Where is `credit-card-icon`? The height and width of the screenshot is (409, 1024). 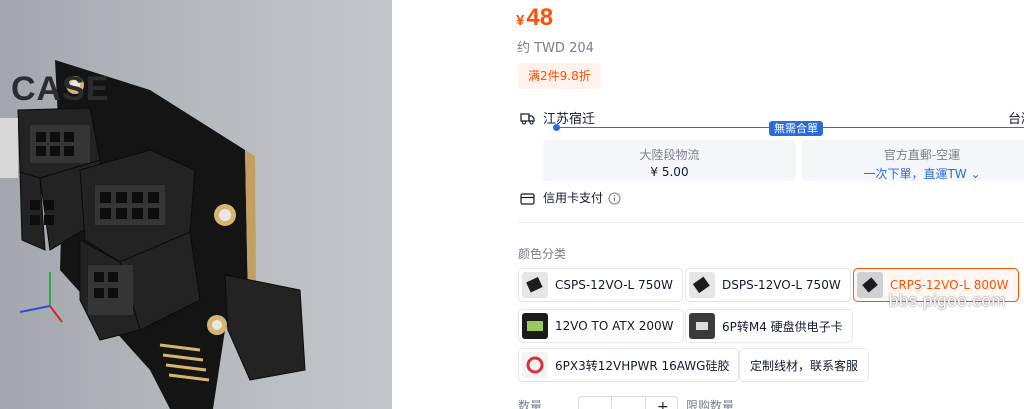 credit-card-icon is located at coordinates (527, 199).